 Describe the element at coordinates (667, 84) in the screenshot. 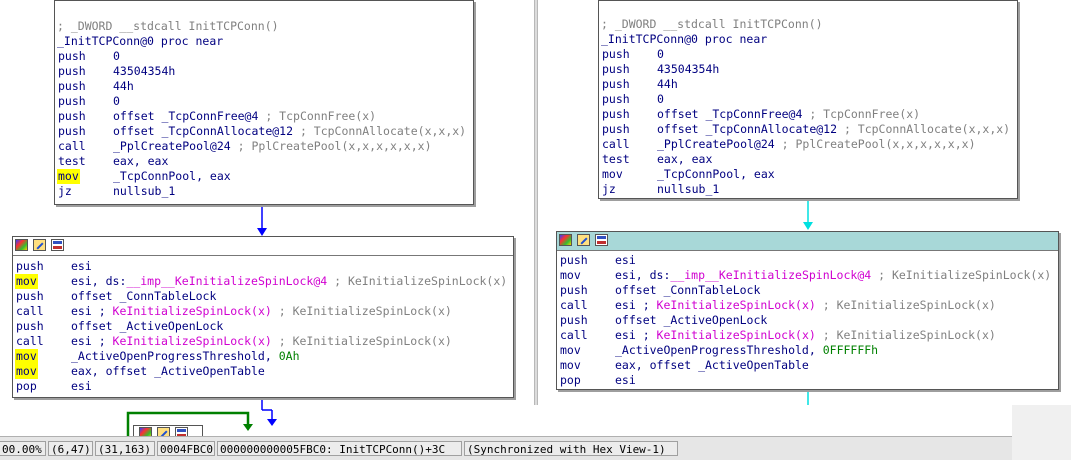

I see `operand-text: 44h` at that location.